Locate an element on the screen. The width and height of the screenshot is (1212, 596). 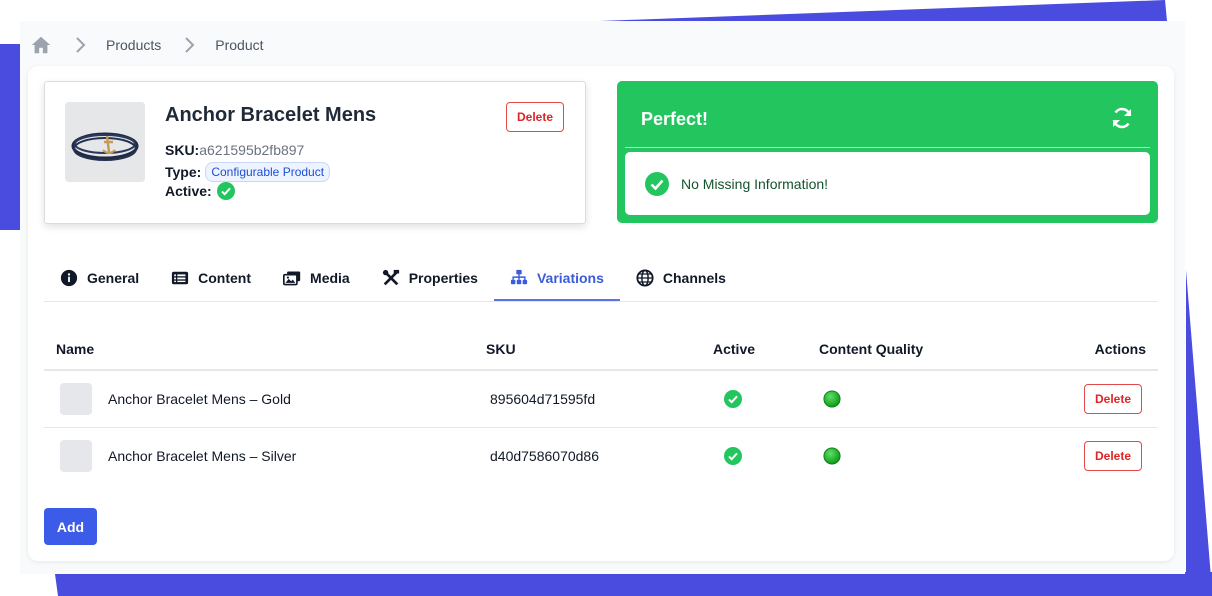
status-message: No Missing Information! is located at coordinates (755, 183).